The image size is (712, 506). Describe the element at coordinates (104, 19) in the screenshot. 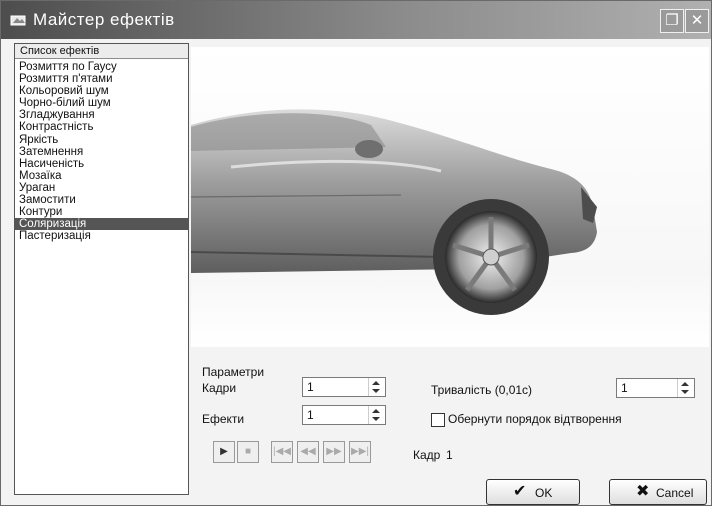

I see `window-title: Майстер ефектів` at that location.